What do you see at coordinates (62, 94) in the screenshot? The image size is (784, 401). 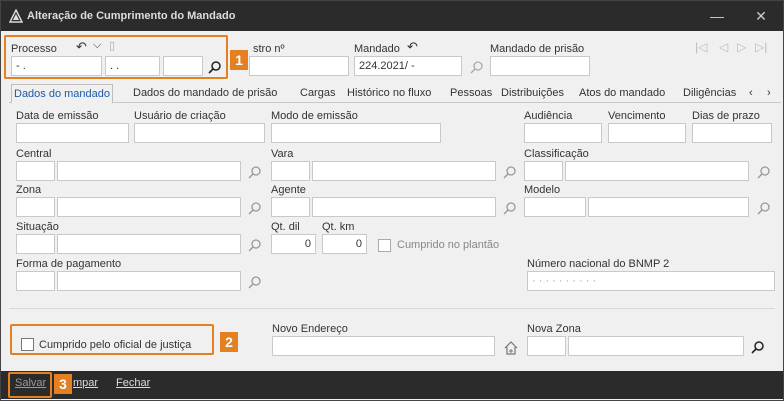 I see `tab-dados-mandado: Dados do mandado` at bounding box center [62, 94].